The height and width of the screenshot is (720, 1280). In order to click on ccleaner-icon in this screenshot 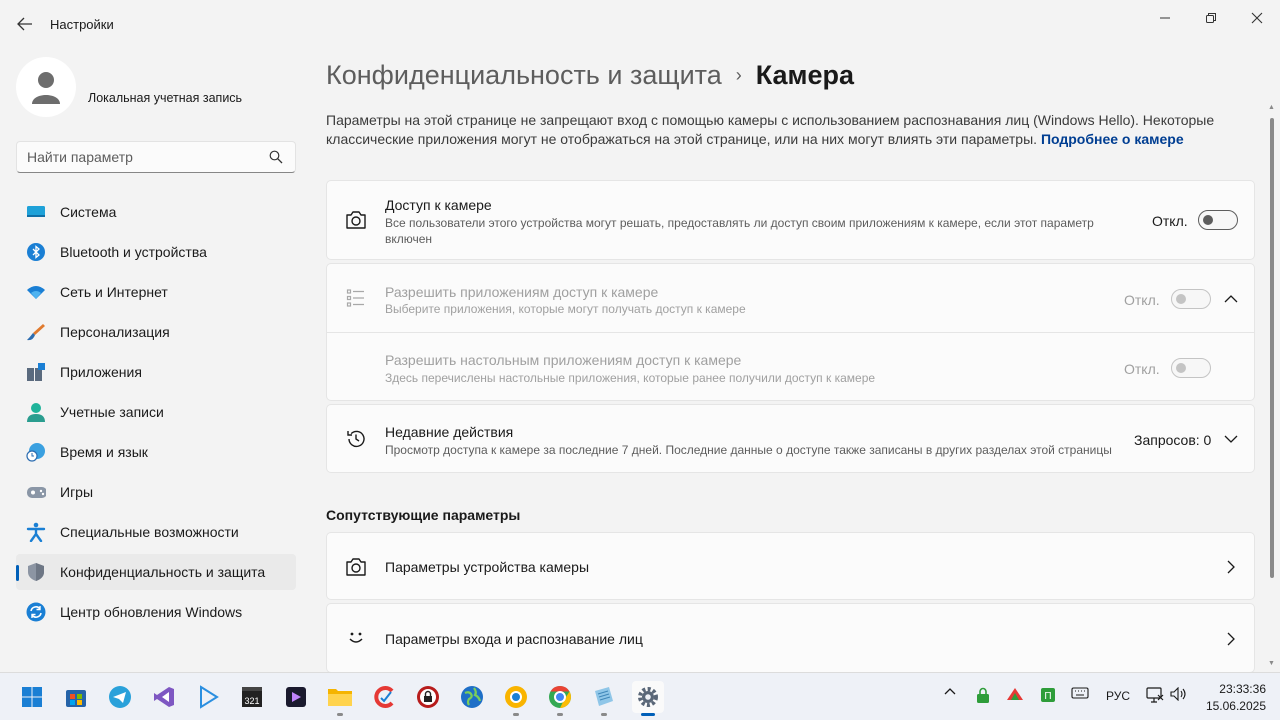, I will do `click(384, 697)`.